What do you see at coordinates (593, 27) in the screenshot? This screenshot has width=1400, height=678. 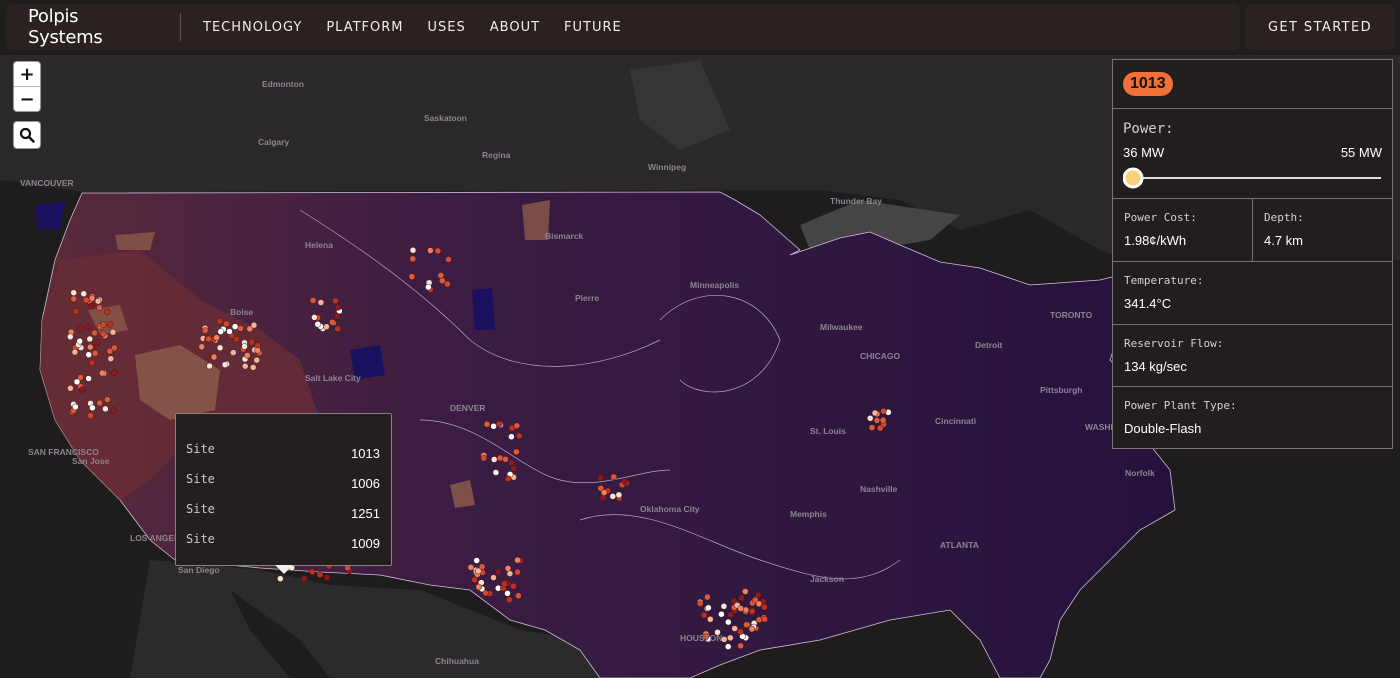 I see `nav-future: FUTURE` at bounding box center [593, 27].